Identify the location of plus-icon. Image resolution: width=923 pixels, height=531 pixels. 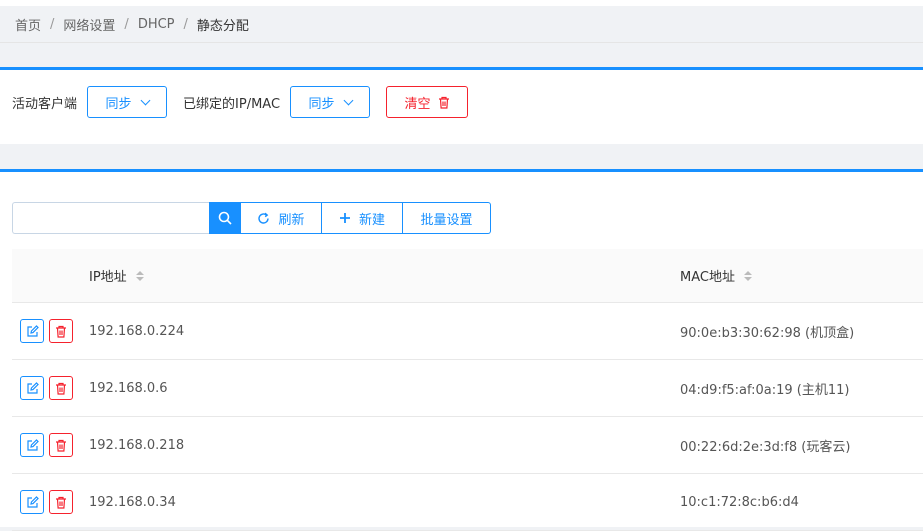
(345, 218).